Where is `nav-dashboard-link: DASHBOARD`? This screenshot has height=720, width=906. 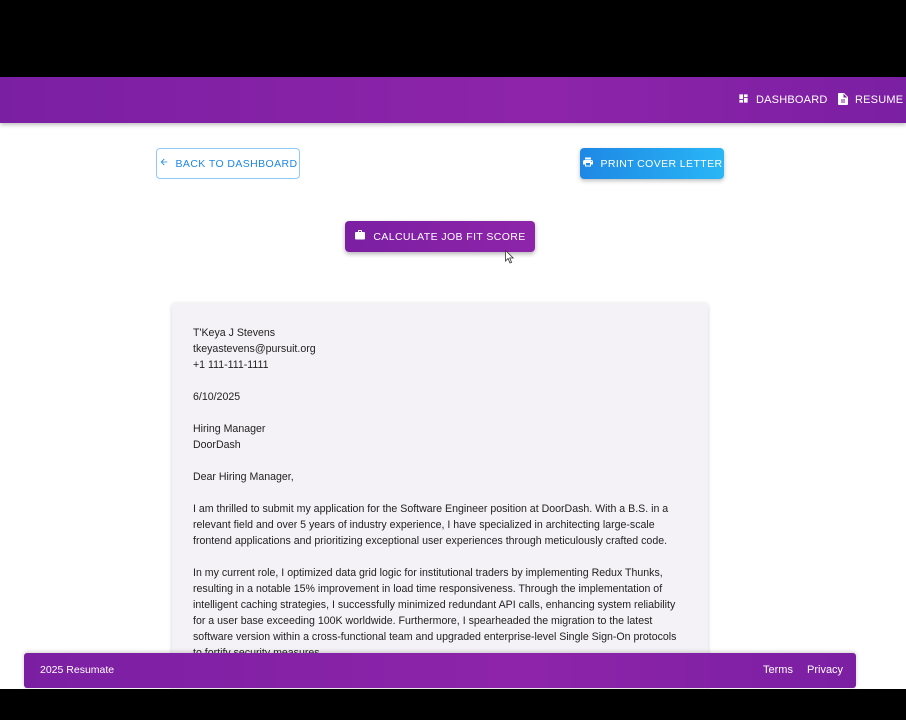
nav-dashboard-link: DASHBOARD is located at coordinates (782, 100).